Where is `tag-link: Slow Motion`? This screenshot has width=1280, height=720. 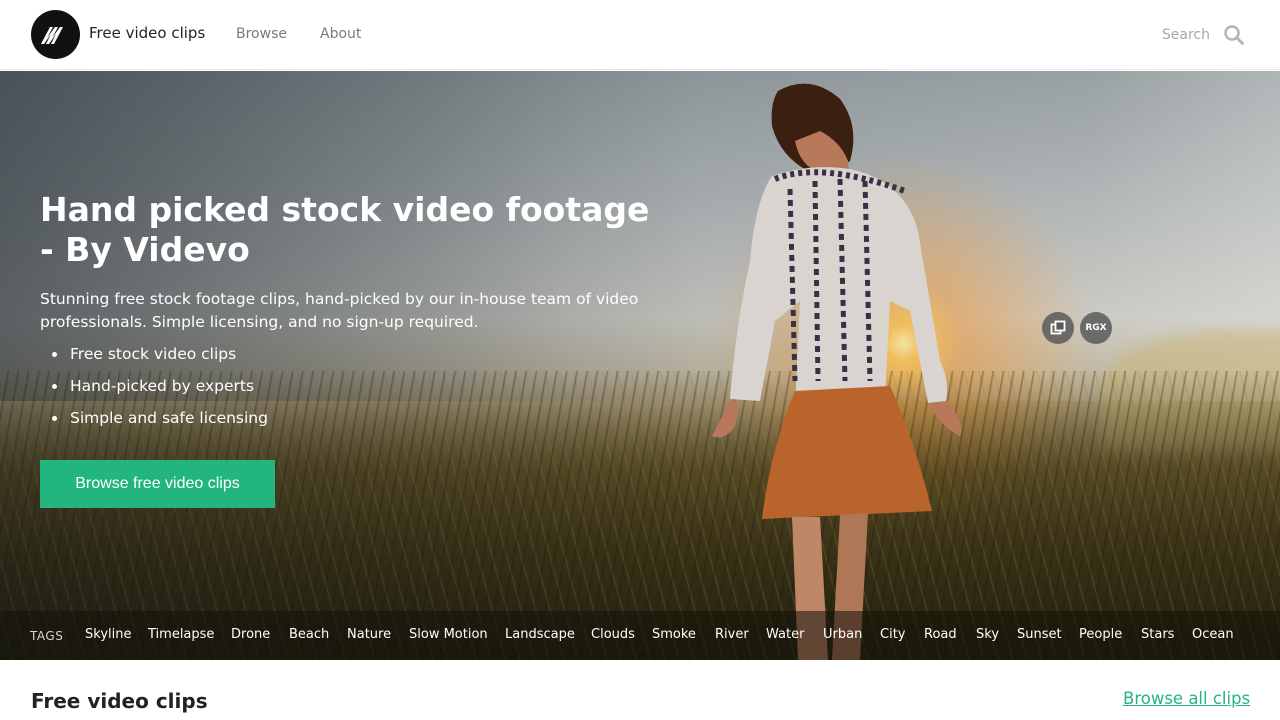
tag-link: Slow Motion is located at coordinates (448, 634).